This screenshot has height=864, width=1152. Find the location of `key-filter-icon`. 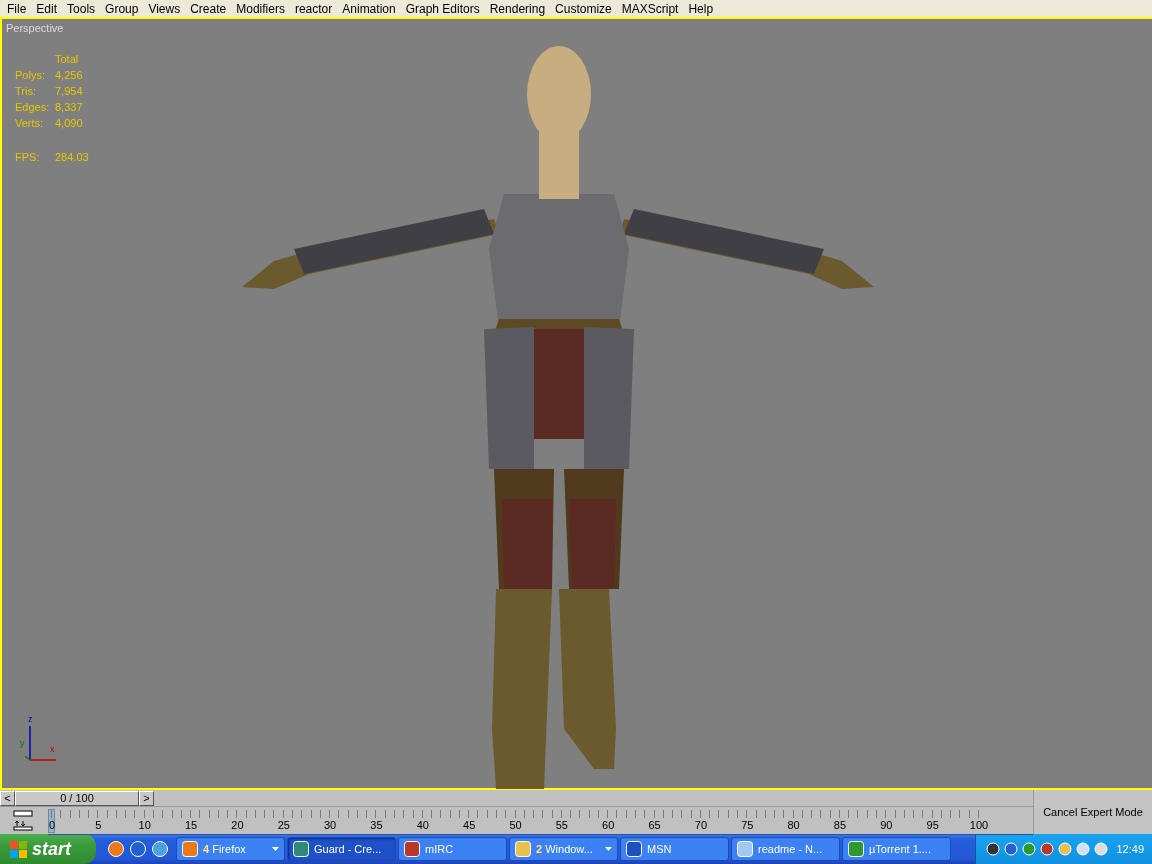

key-filter-icon is located at coordinates (23, 820).